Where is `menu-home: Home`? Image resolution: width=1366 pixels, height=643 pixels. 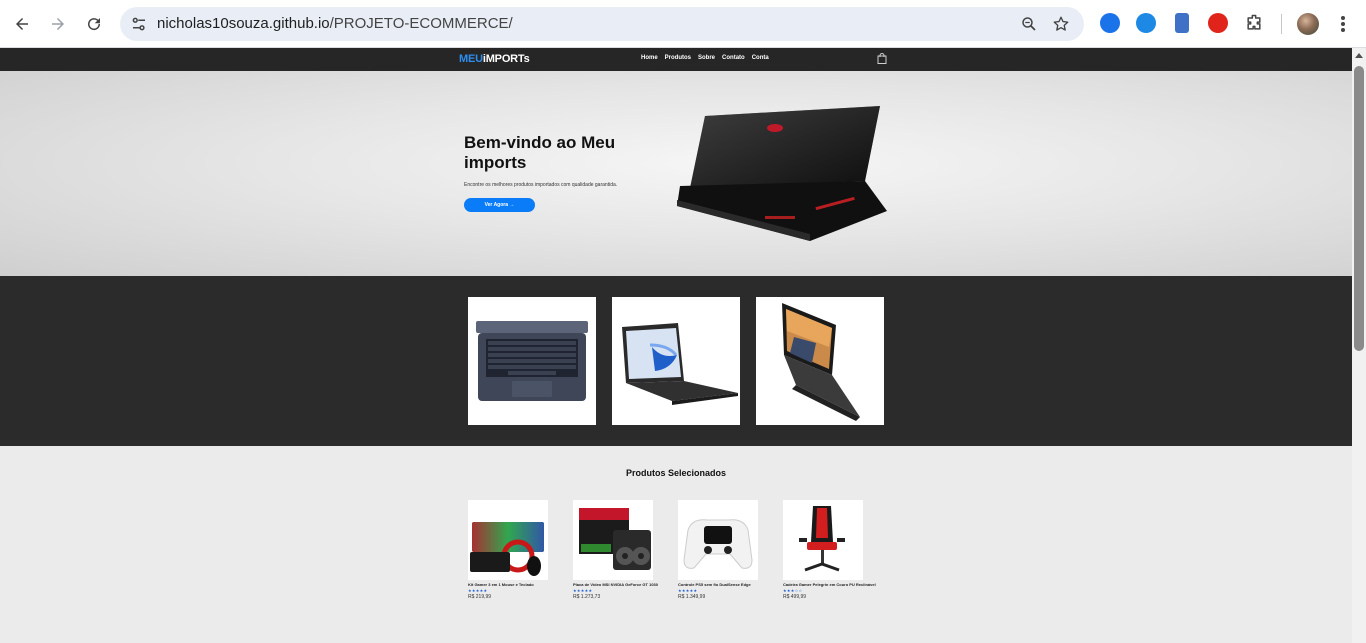
menu-home: Home is located at coordinates (649, 58).